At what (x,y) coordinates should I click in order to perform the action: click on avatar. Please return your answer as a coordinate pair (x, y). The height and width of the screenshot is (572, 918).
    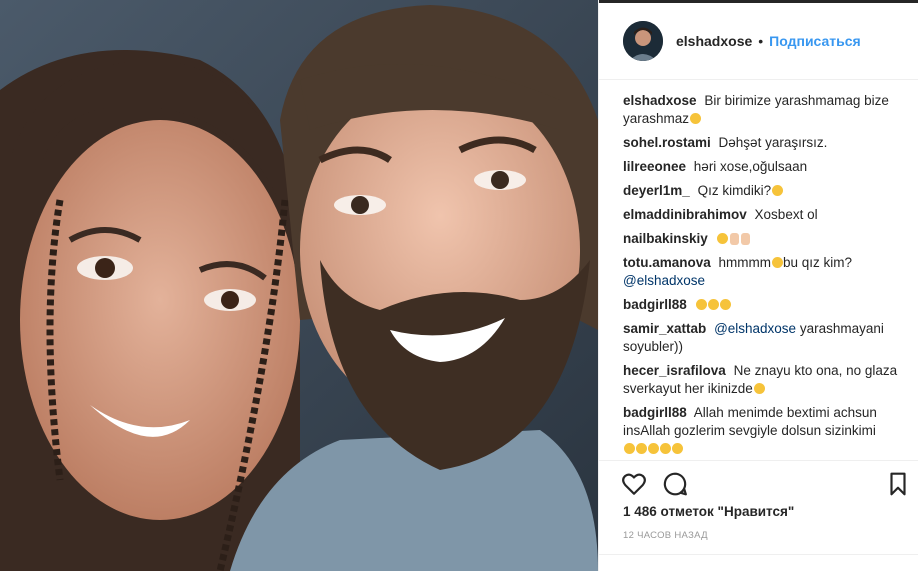
    Looking at the image, I should click on (643, 41).